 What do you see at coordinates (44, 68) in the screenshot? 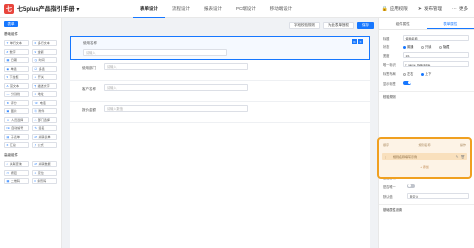
I see `component-item: ☑ 多选` at bounding box center [44, 68].